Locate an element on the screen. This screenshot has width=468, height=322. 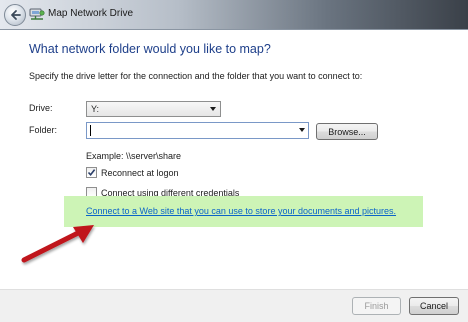
back-button is located at coordinates (15, 15).